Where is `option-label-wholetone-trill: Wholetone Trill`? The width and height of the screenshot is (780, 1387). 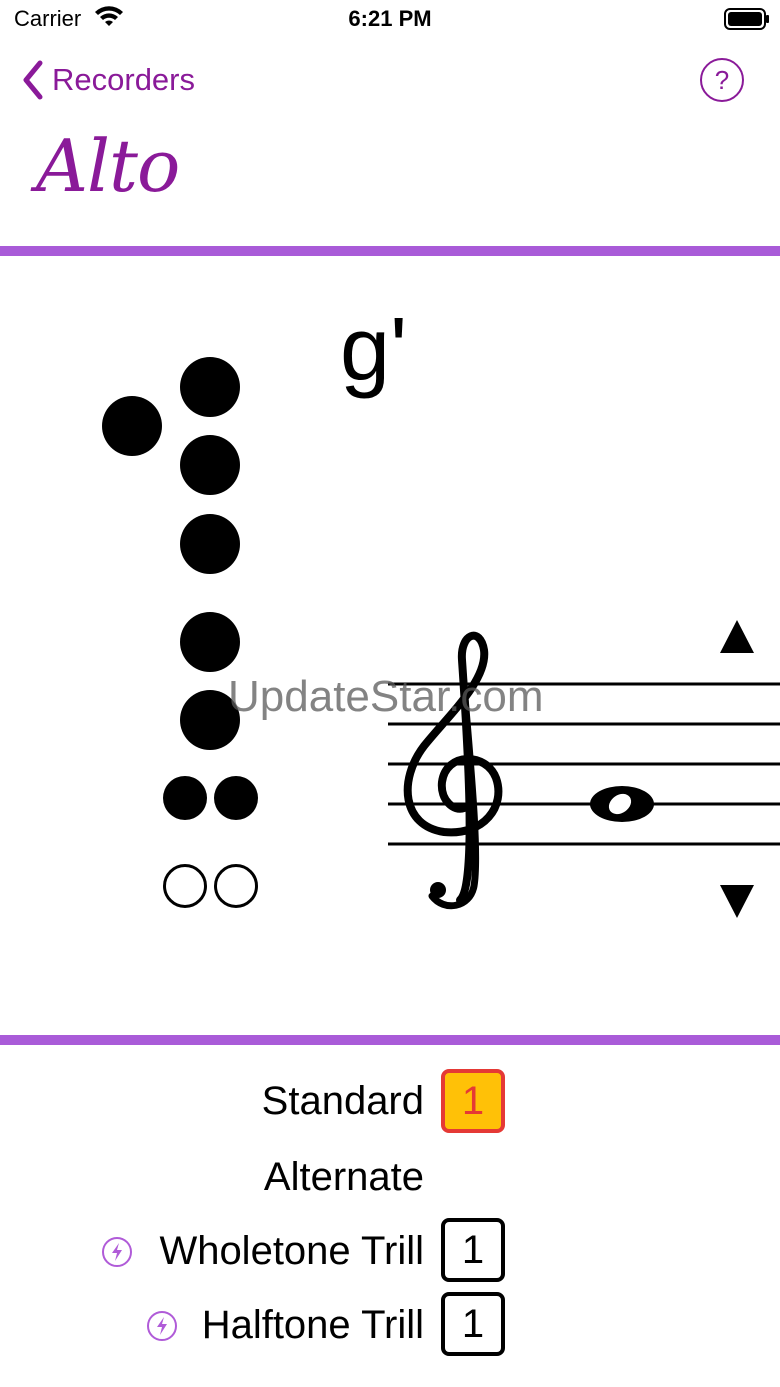 option-label-wholetone-trill: Wholetone Trill is located at coordinates (291, 1251).